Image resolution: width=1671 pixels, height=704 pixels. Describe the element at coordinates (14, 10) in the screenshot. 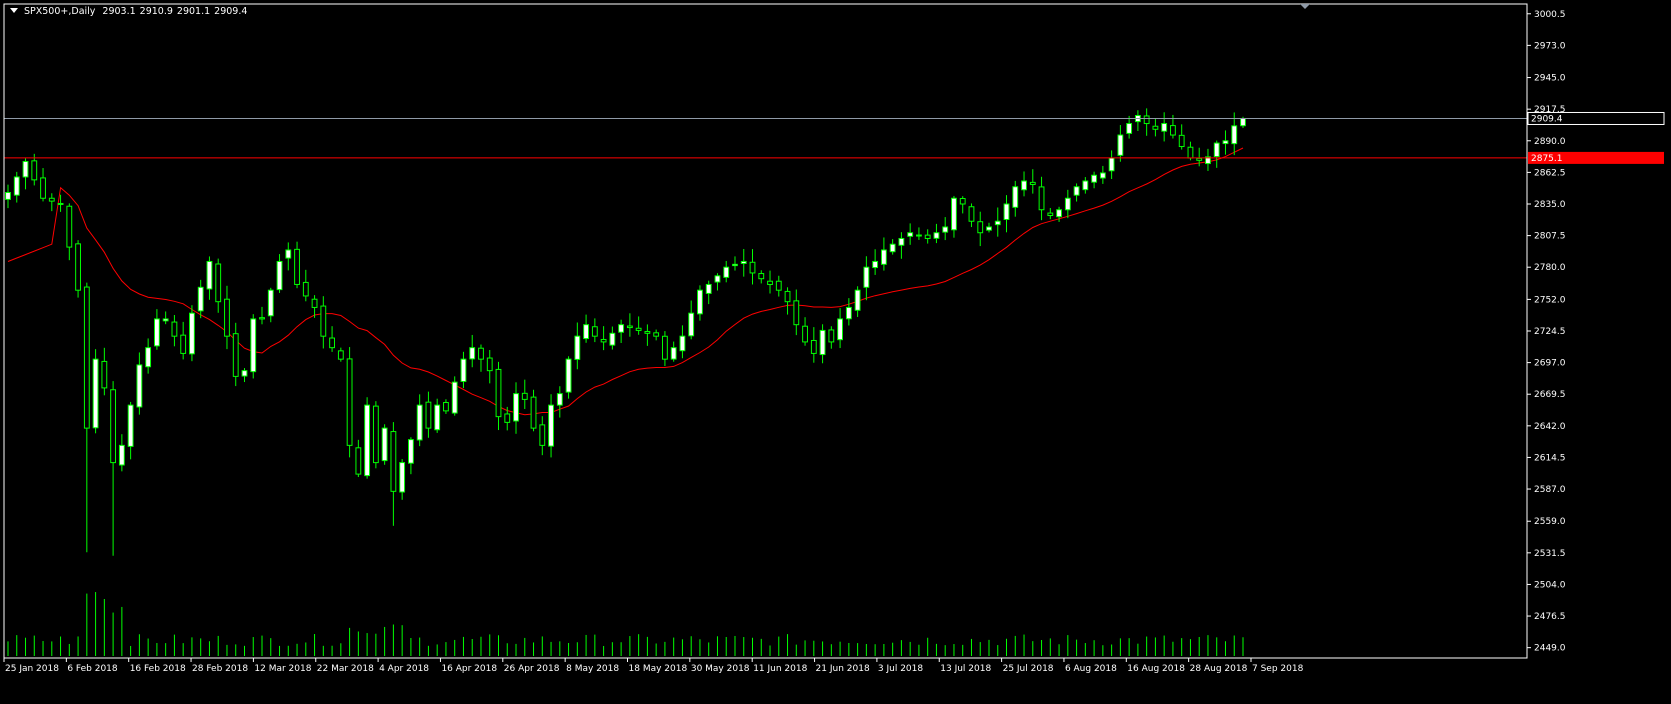

I see `dropdown-arrow-icon` at that location.